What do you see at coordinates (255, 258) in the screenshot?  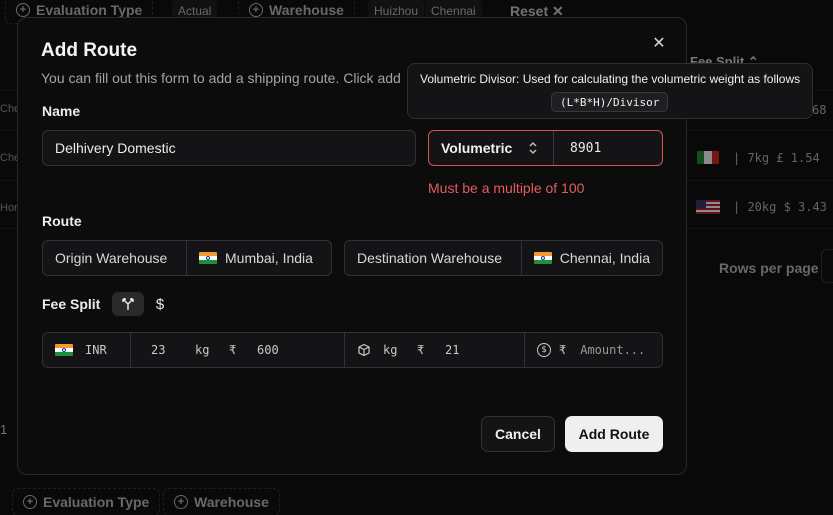 I see `origin-warehouse-value: Mumbai, India` at bounding box center [255, 258].